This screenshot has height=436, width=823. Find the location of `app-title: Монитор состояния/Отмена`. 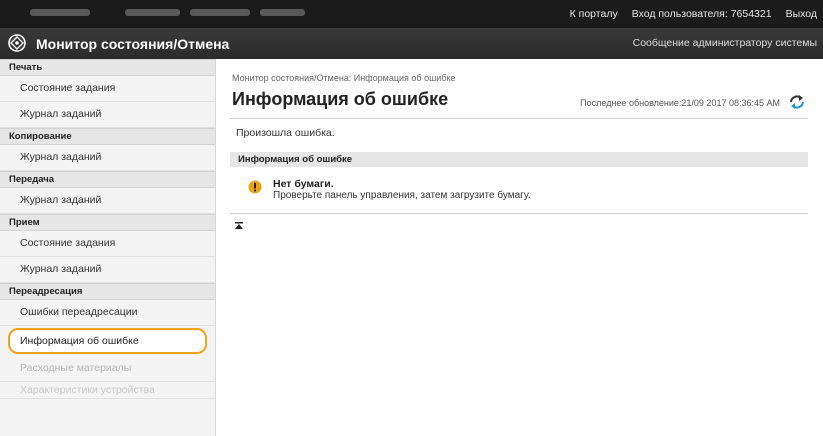

app-title: Монитор состояния/Отмена is located at coordinates (133, 44).